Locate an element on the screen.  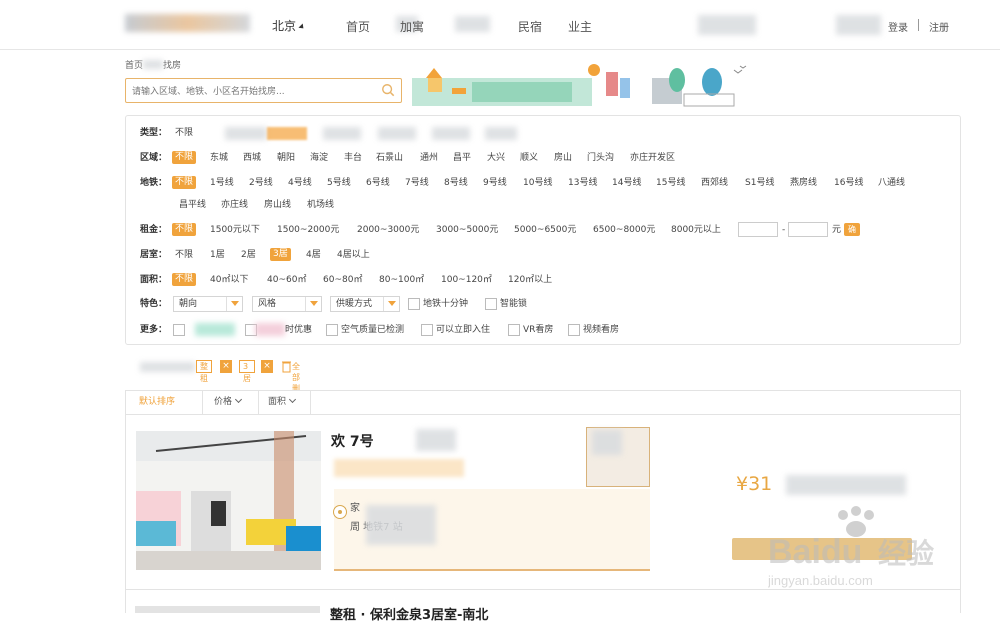
subway-option: 10号线 is located at coordinates (537, 183).